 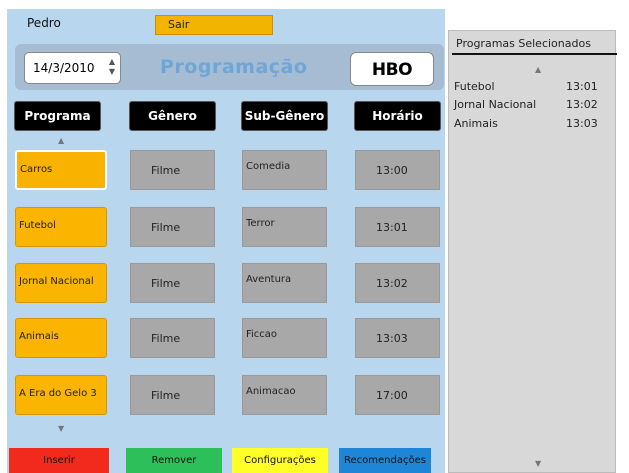 I want to click on selected-program-item: Futebol 13:01, so click(x=529, y=86).